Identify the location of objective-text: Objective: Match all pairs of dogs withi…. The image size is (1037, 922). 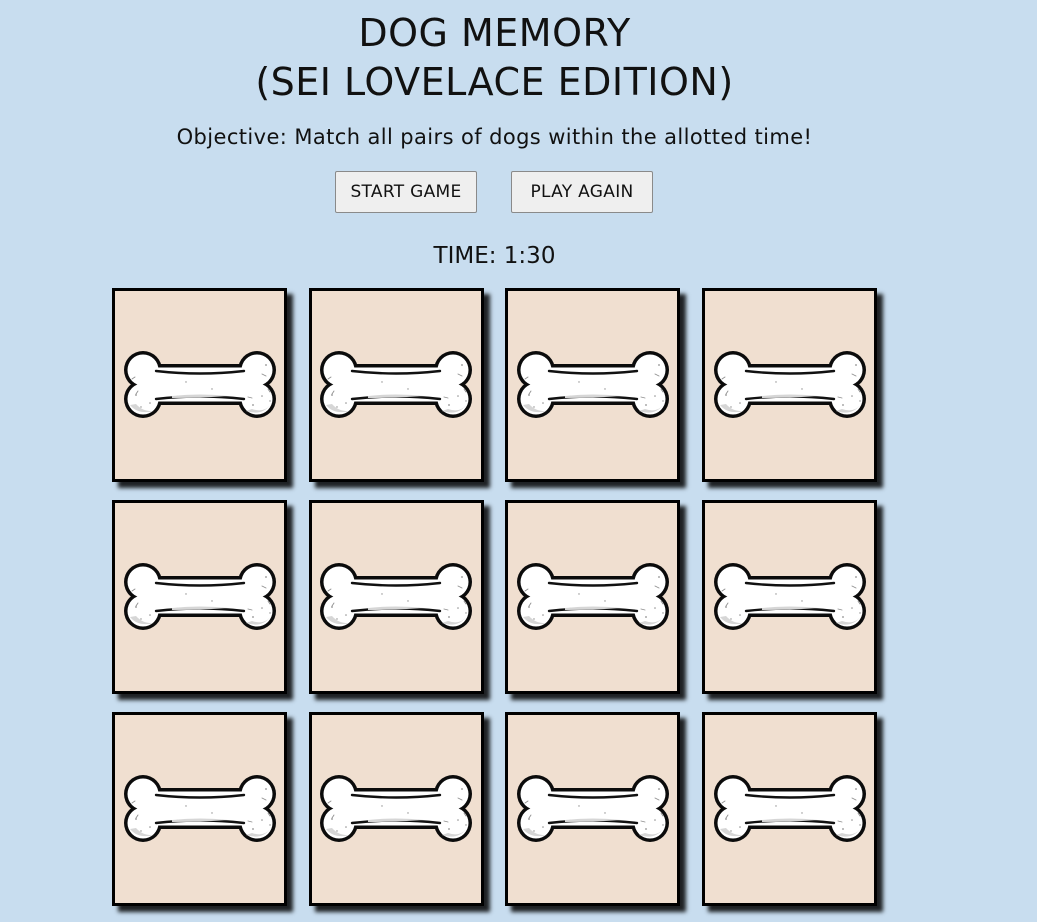
(494, 137).